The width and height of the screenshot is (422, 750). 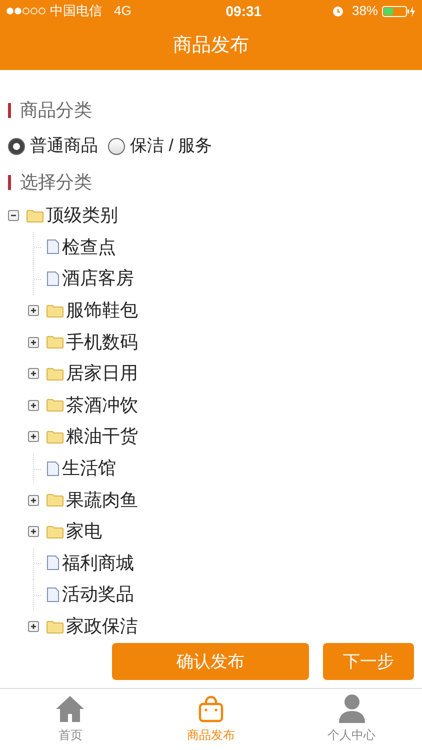 I want to click on tree-item-label: 茶酒冲饮, so click(x=102, y=405).